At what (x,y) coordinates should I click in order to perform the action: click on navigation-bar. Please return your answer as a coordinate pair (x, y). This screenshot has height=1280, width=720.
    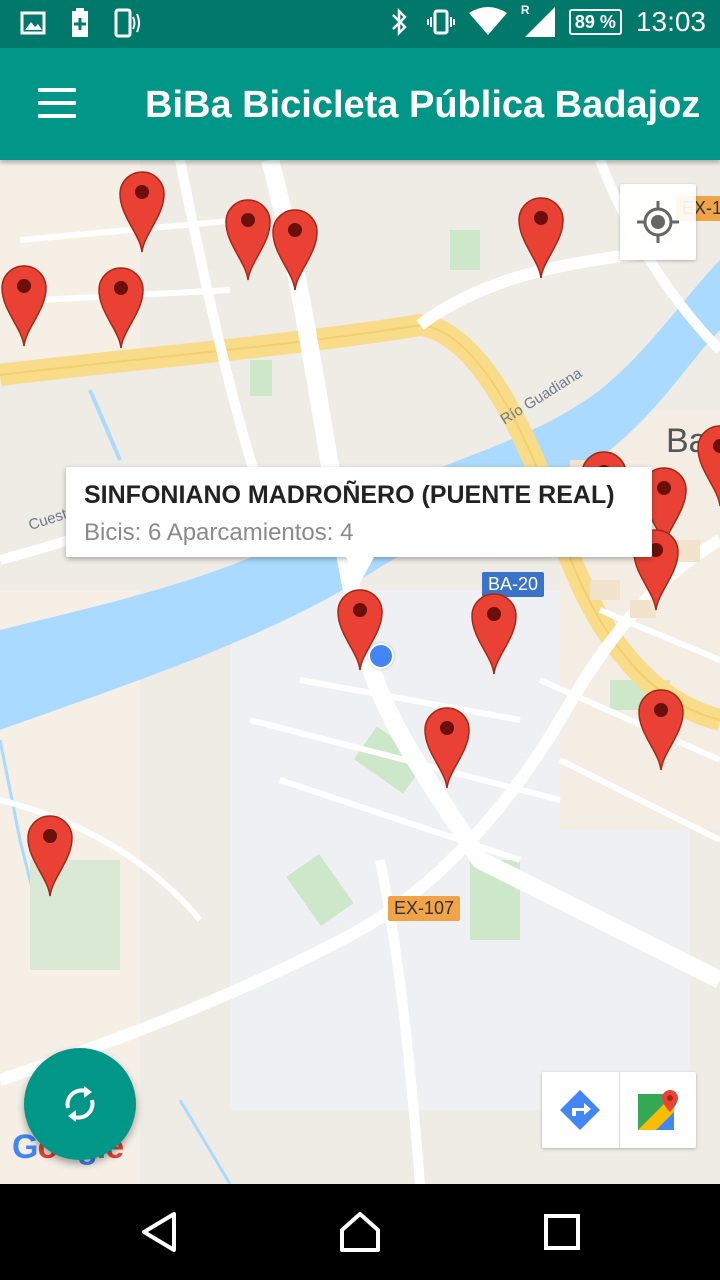
    Looking at the image, I should click on (360, 1232).